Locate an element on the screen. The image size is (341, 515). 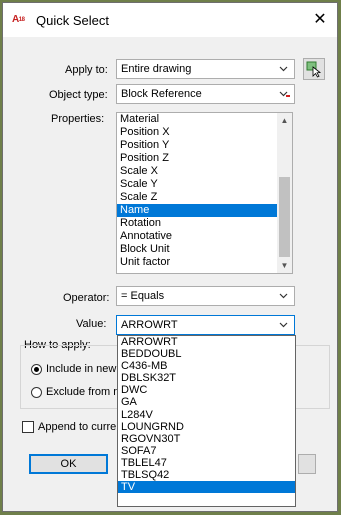
exclude-radio is located at coordinates (36, 392).